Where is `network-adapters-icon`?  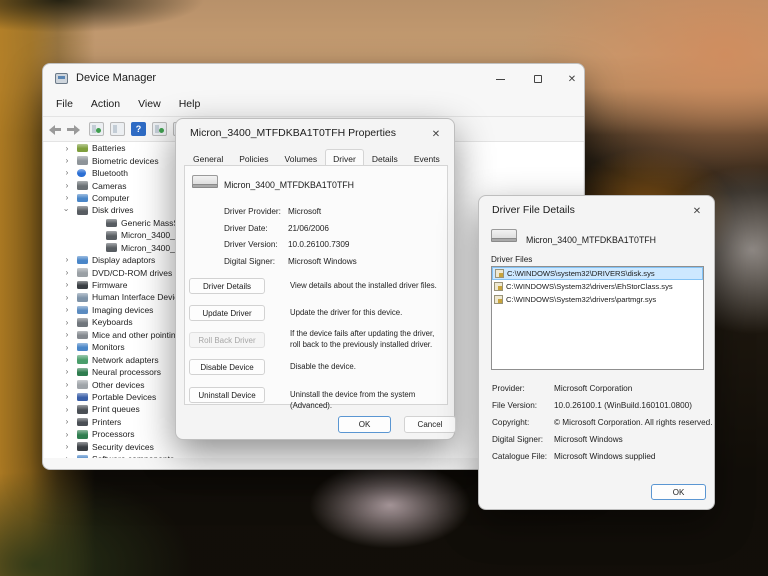 network-adapters-icon is located at coordinates (82, 359).